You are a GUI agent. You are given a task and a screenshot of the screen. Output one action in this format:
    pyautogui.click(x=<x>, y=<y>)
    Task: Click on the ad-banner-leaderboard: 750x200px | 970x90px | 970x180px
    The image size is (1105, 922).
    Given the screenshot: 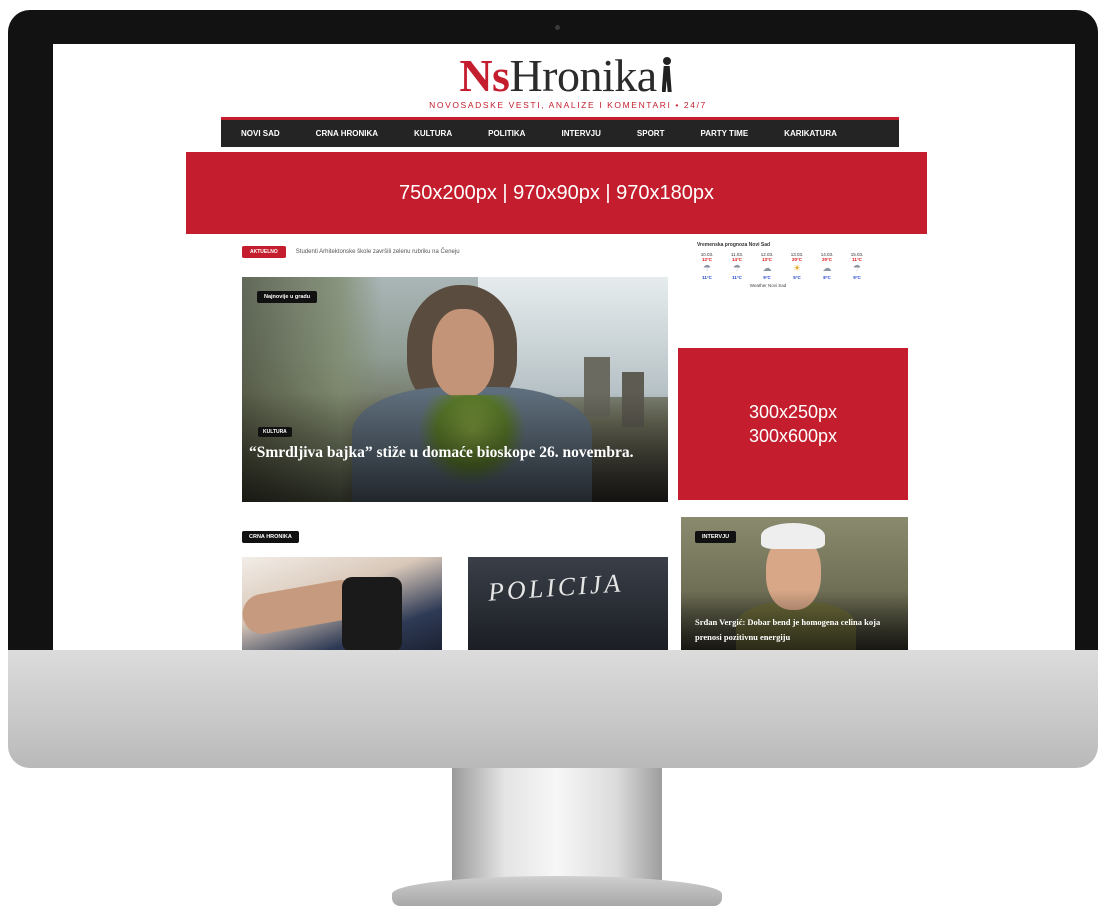 What is the action you would take?
    pyautogui.click(x=556, y=193)
    